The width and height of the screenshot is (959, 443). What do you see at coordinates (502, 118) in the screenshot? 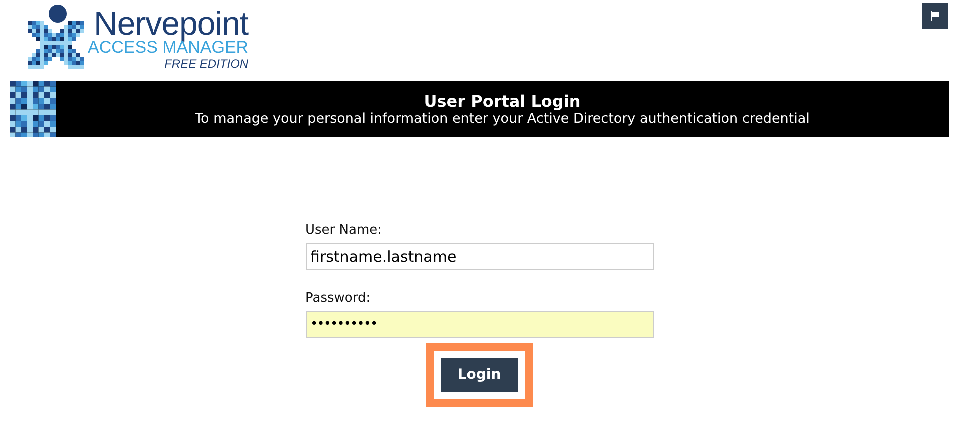
I see `banner-subtitle: To manage your personal information enter your Active Directory authentication credential` at bounding box center [502, 118].